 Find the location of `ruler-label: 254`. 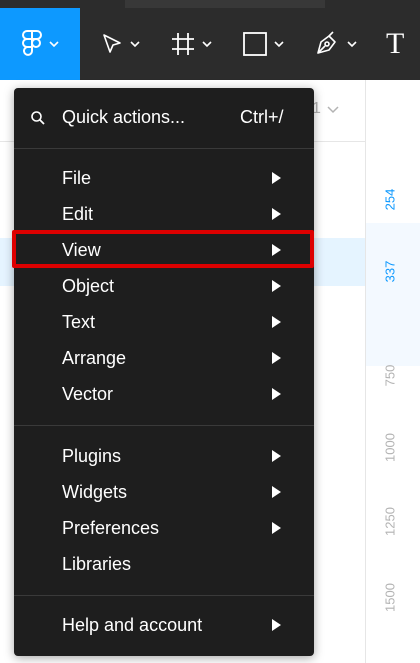

ruler-label: 254 is located at coordinates (390, 199).